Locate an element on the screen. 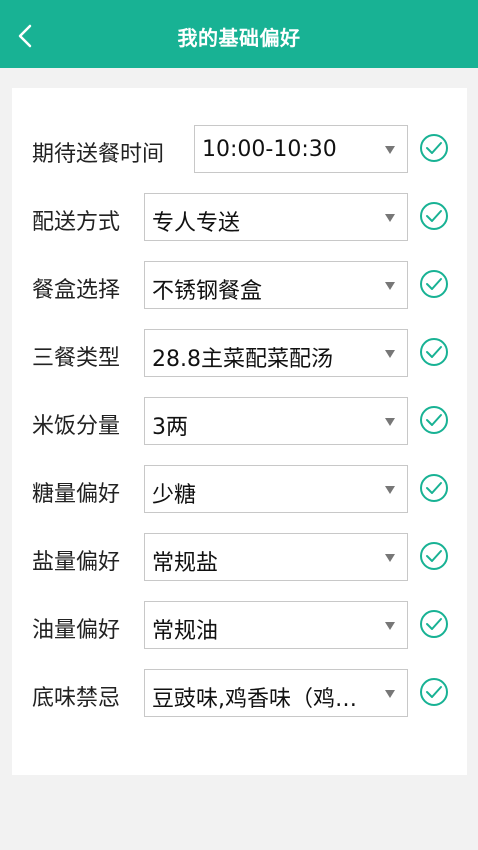  app-header: 我的基础偏好 is located at coordinates (239, 34).